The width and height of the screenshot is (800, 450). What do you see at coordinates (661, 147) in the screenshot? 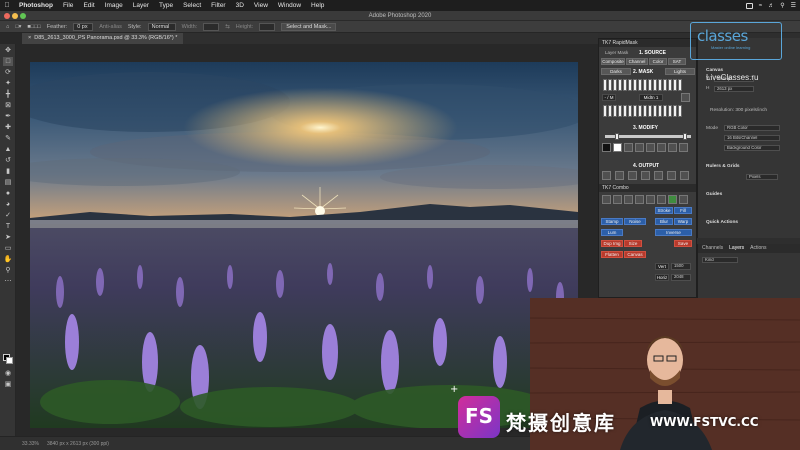
I see `invert-icon` at bounding box center [661, 147].